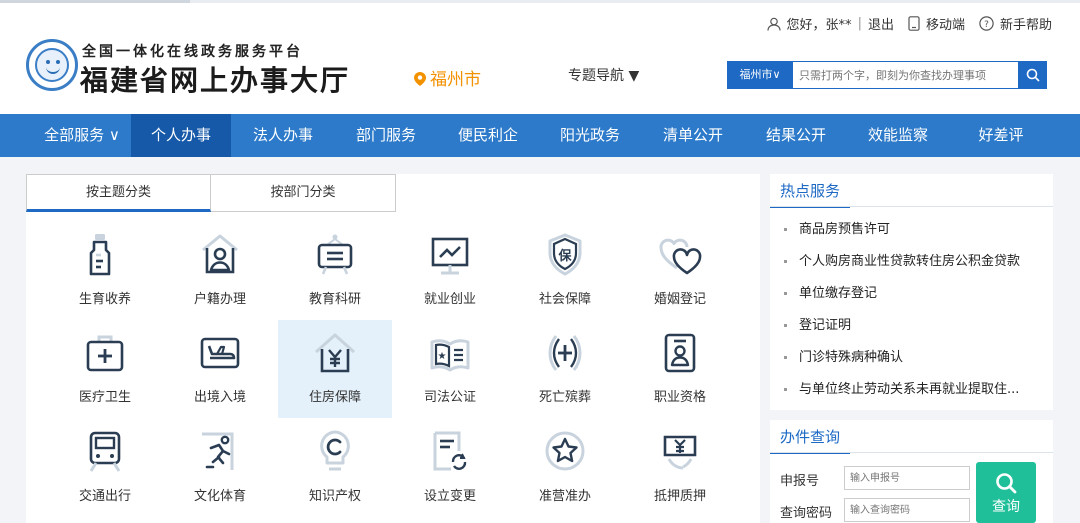  Describe the element at coordinates (881, 23) in the screenshot. I see `logout-link: 退出` at that location.